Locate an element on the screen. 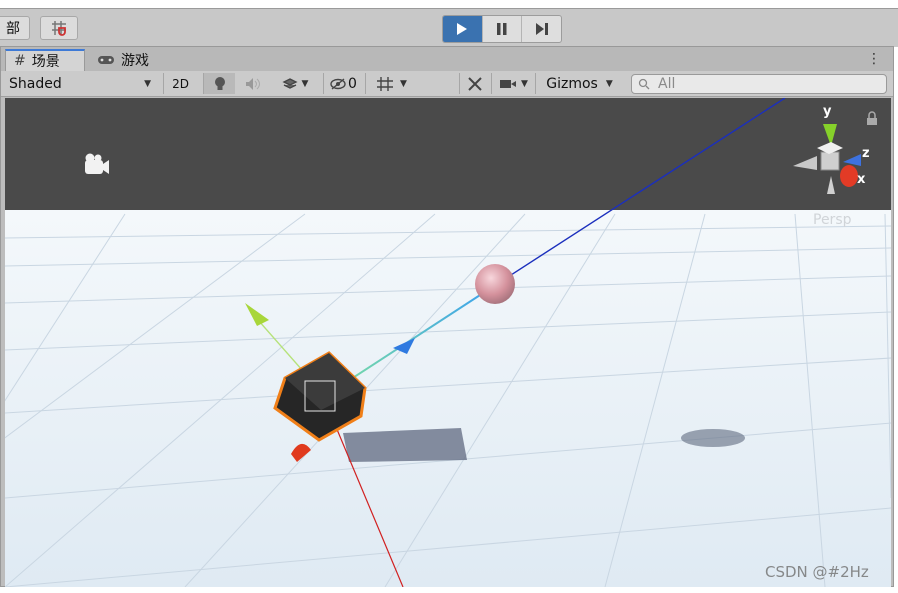 This screenshot has height=593, width=898. axis-x-label: x is located at coordinates (861, 179).